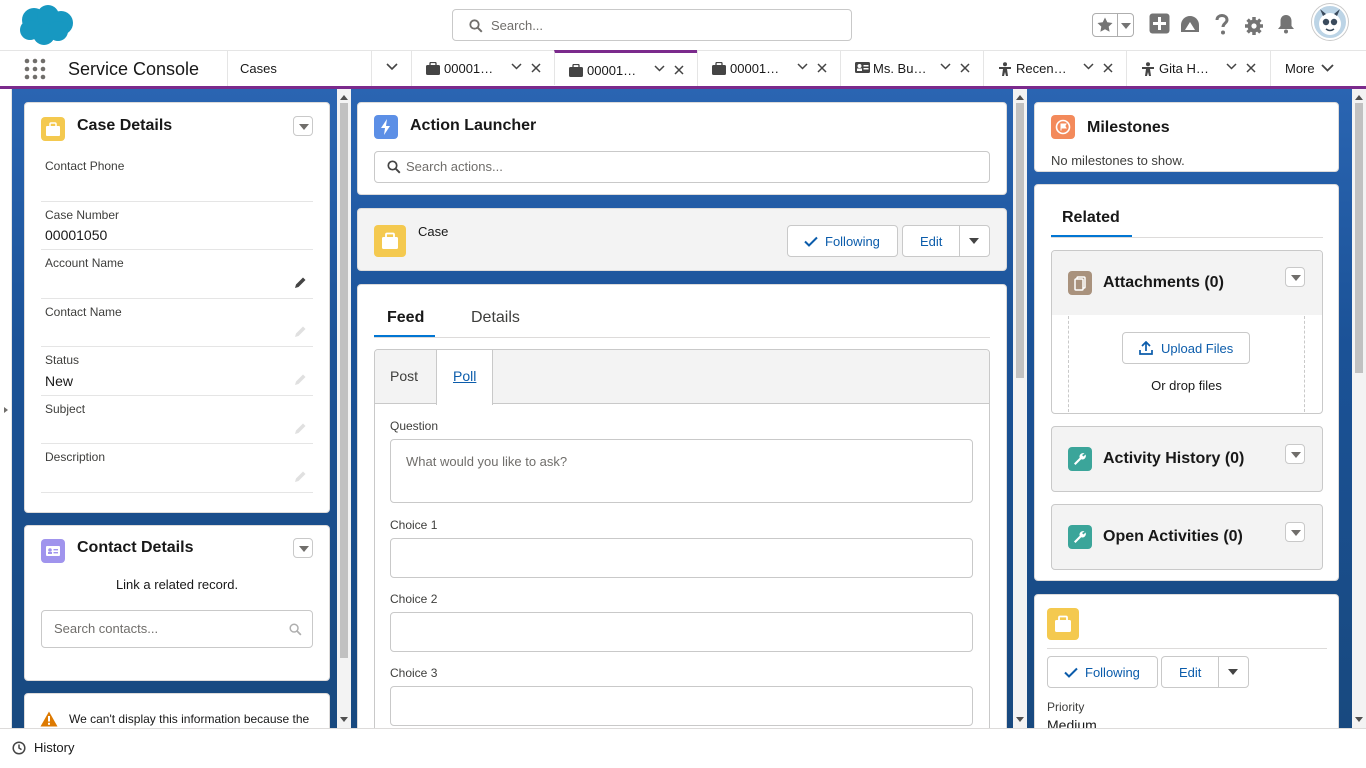 Image resolution: width=1366 pixels, height=768 pixels. What do you see at coordinates (414, 673) in the screenshot?
I see `choice-3-label: Choice 3` at bounding box center [414, 673].